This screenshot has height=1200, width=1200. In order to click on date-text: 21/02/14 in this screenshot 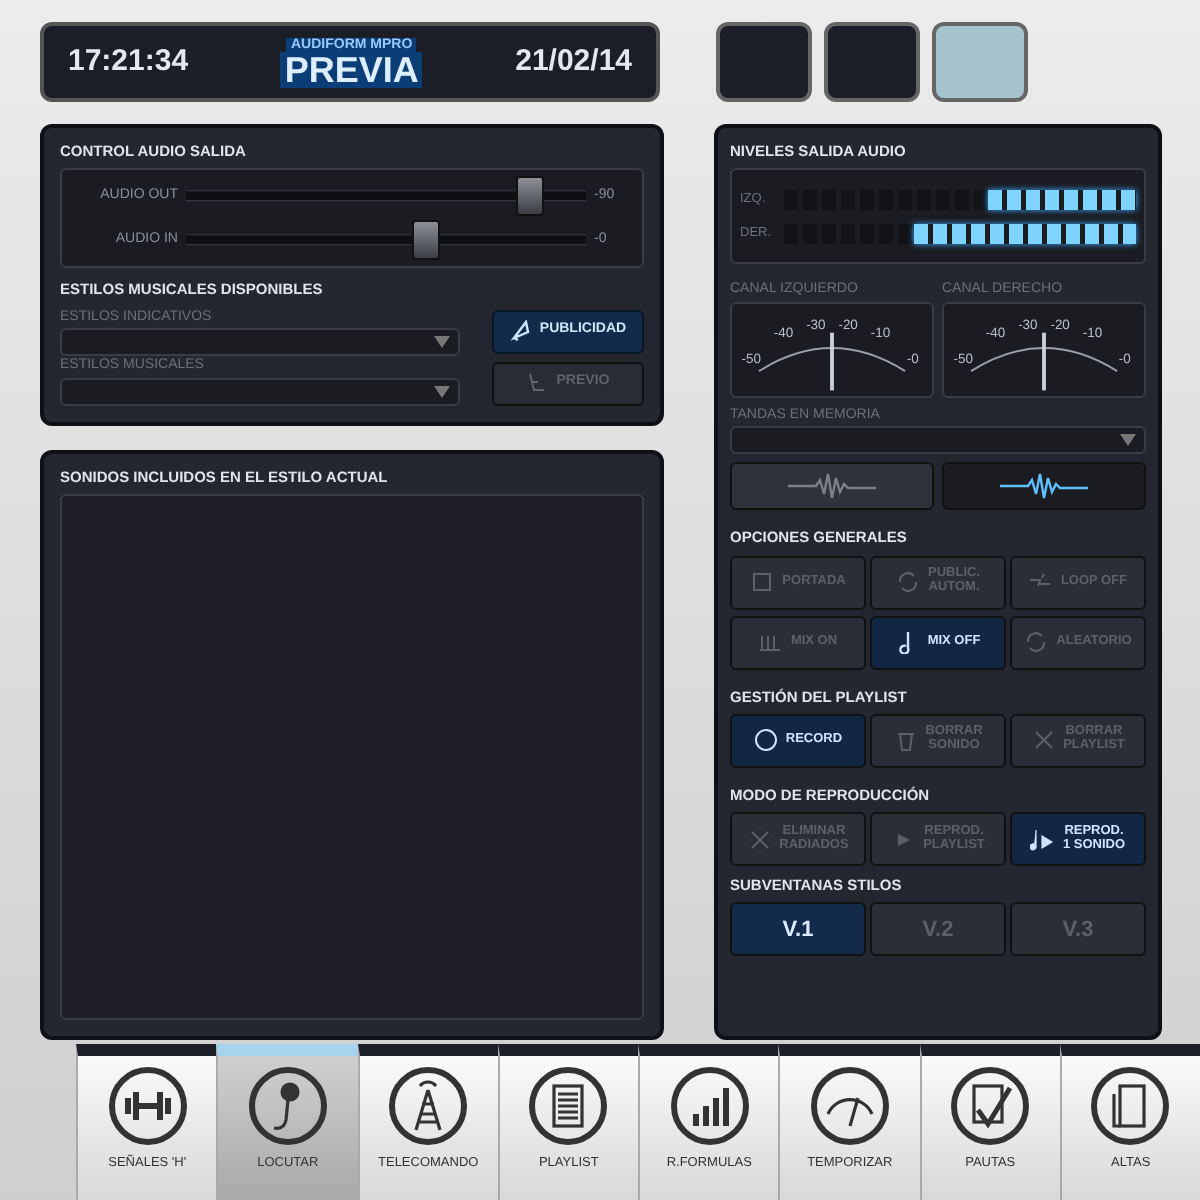, I will do `click(573, 61)`.